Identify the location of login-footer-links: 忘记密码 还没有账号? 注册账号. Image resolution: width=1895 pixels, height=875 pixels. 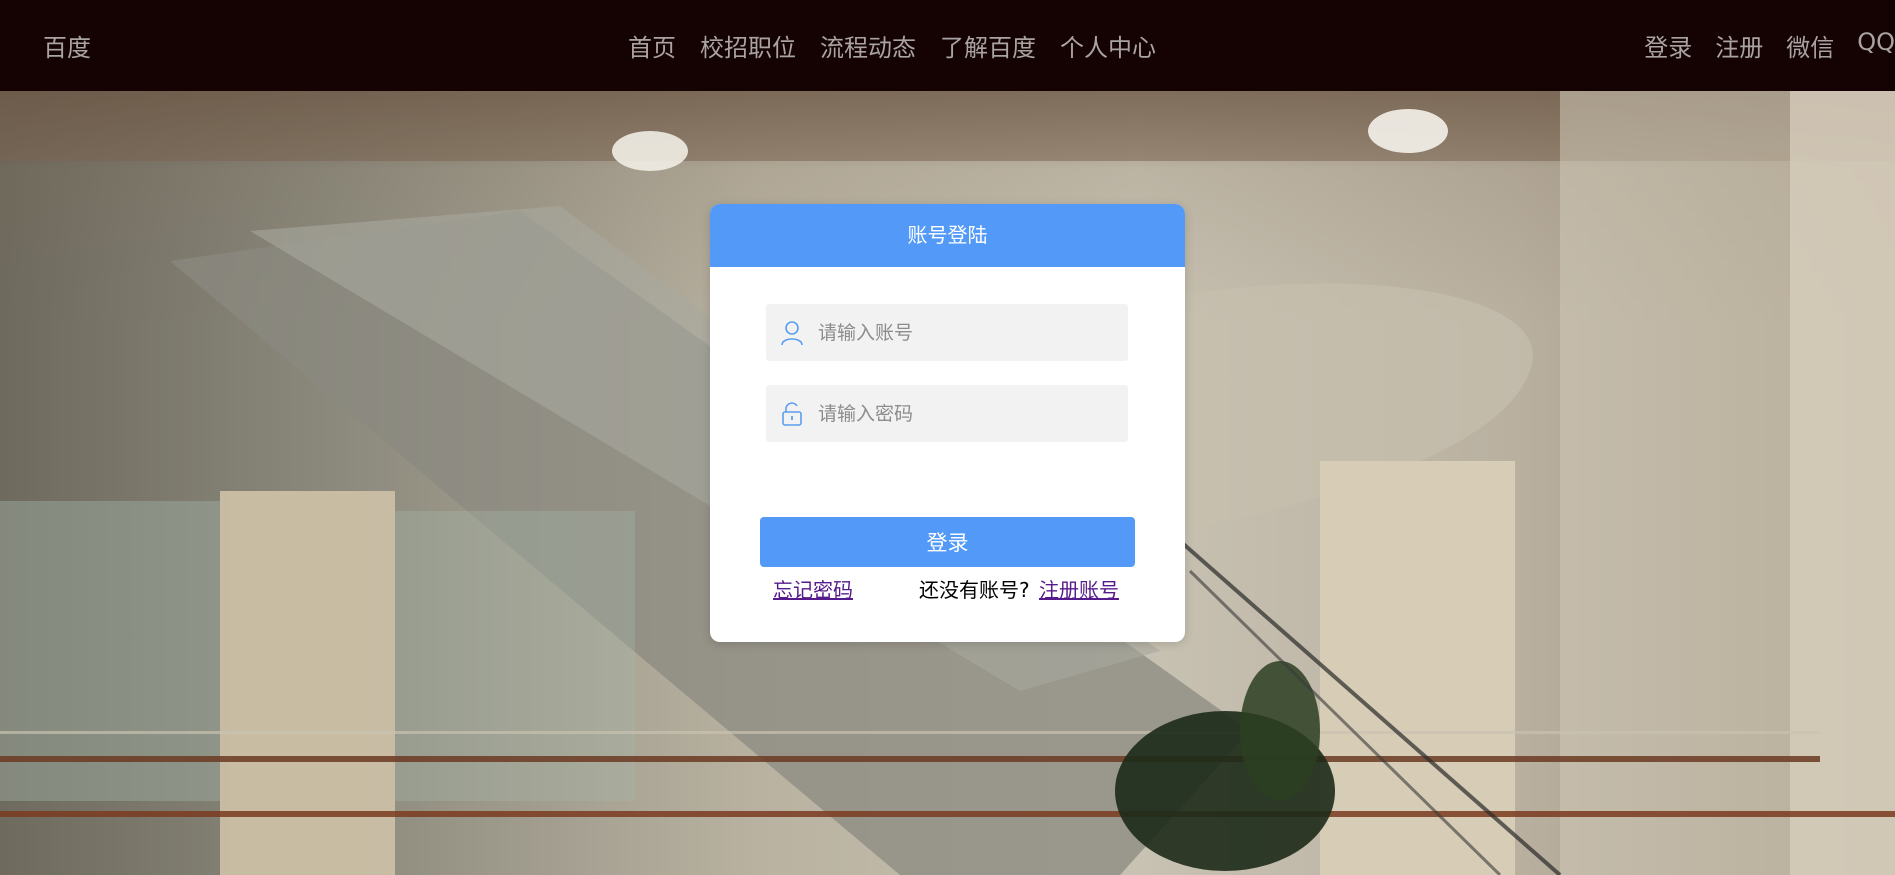
(953, 588).